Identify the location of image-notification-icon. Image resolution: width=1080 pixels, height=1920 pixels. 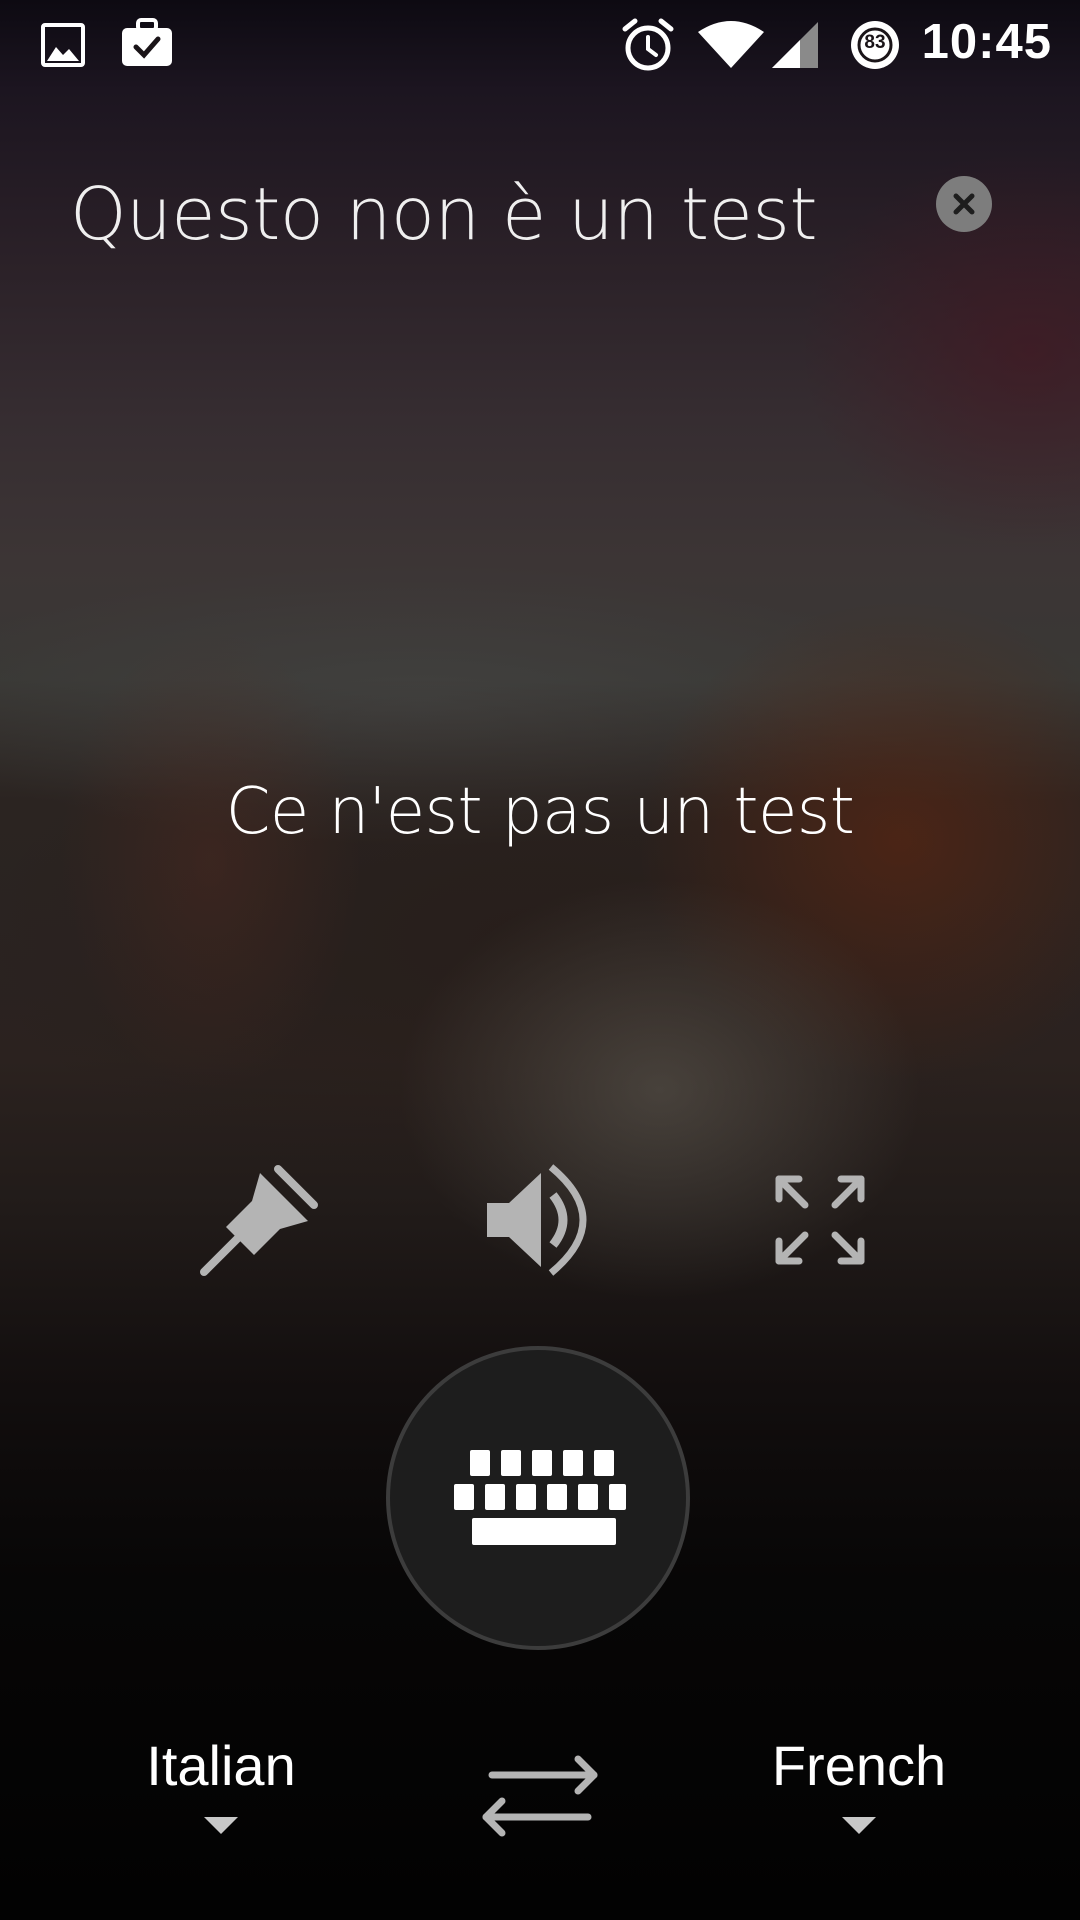
(63, 45).